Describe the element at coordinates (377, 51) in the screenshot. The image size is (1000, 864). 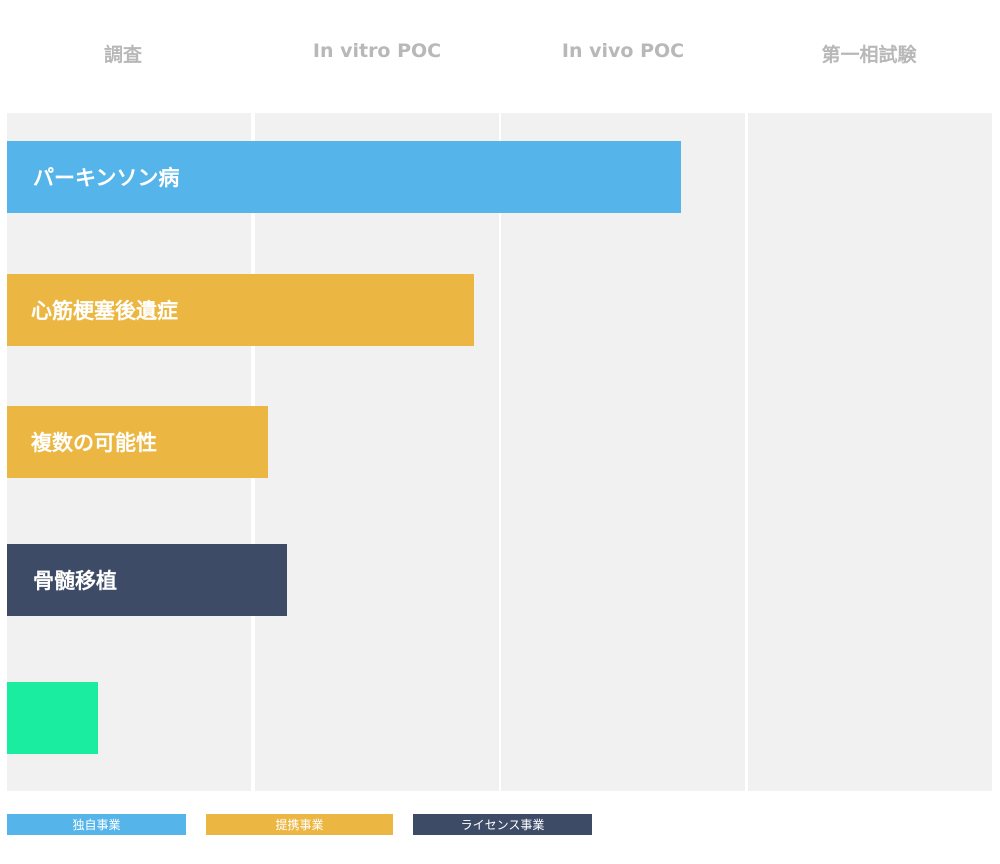
I see `stage-header-in-vitro-poc: In vitro POC` at that location.